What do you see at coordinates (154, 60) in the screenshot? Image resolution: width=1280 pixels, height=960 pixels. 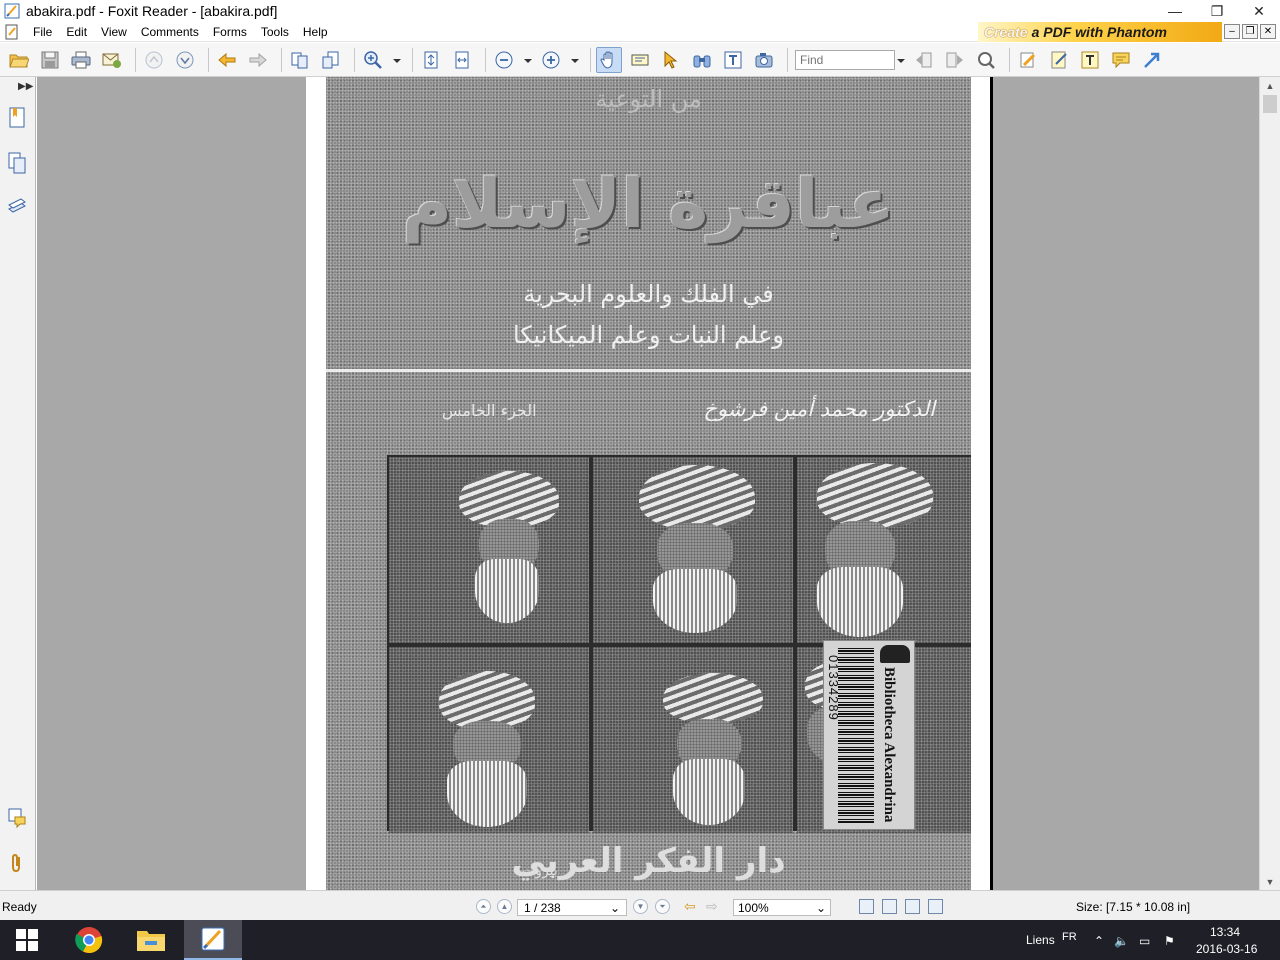 I see `previous-page-button` at bounding box center [154, 60].